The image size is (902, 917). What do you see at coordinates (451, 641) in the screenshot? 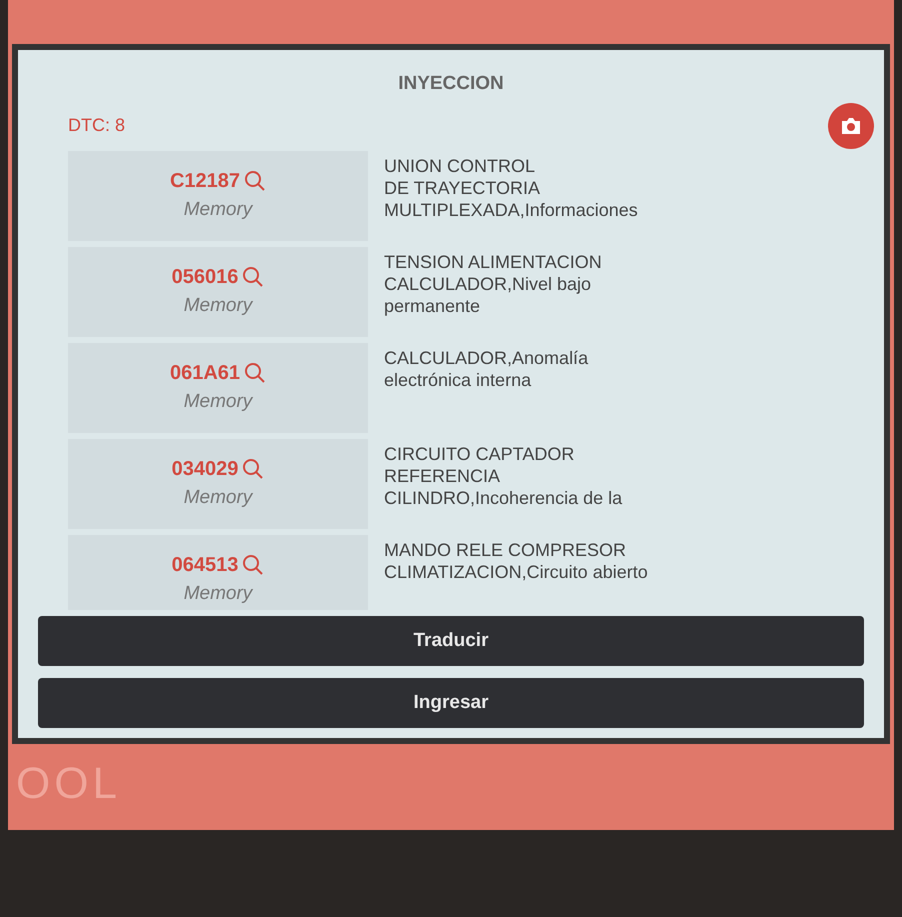
I see `action-button: Traducir` at bounding box center [451, 641].